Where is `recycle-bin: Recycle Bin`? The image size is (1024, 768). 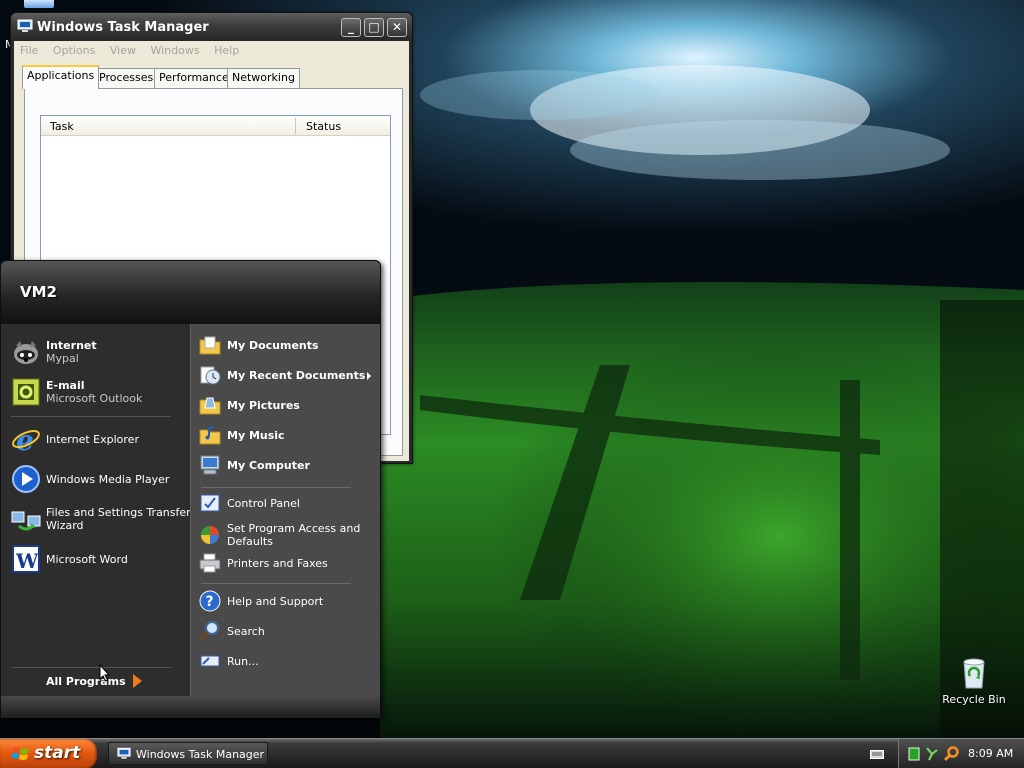
recycle-bin: Recycle Bin is located at coordinates (974, 681).